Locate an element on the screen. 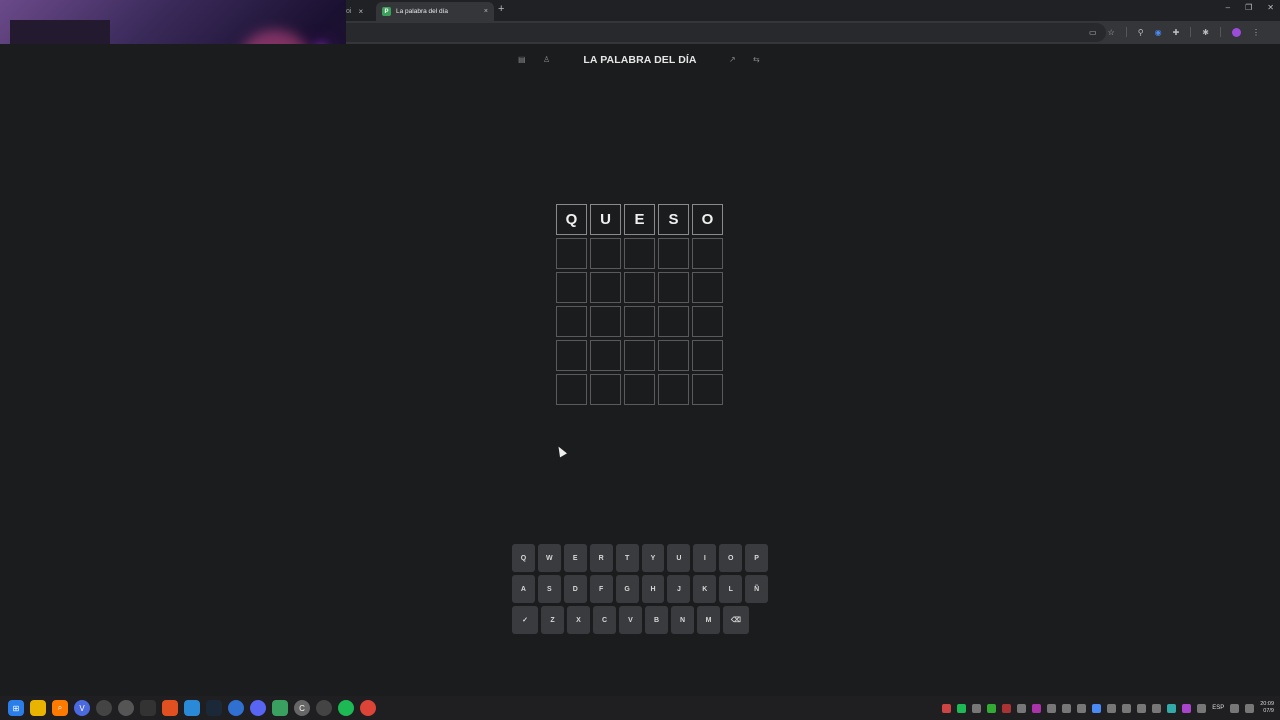  discord-icon is located at coordinates (258, 708).